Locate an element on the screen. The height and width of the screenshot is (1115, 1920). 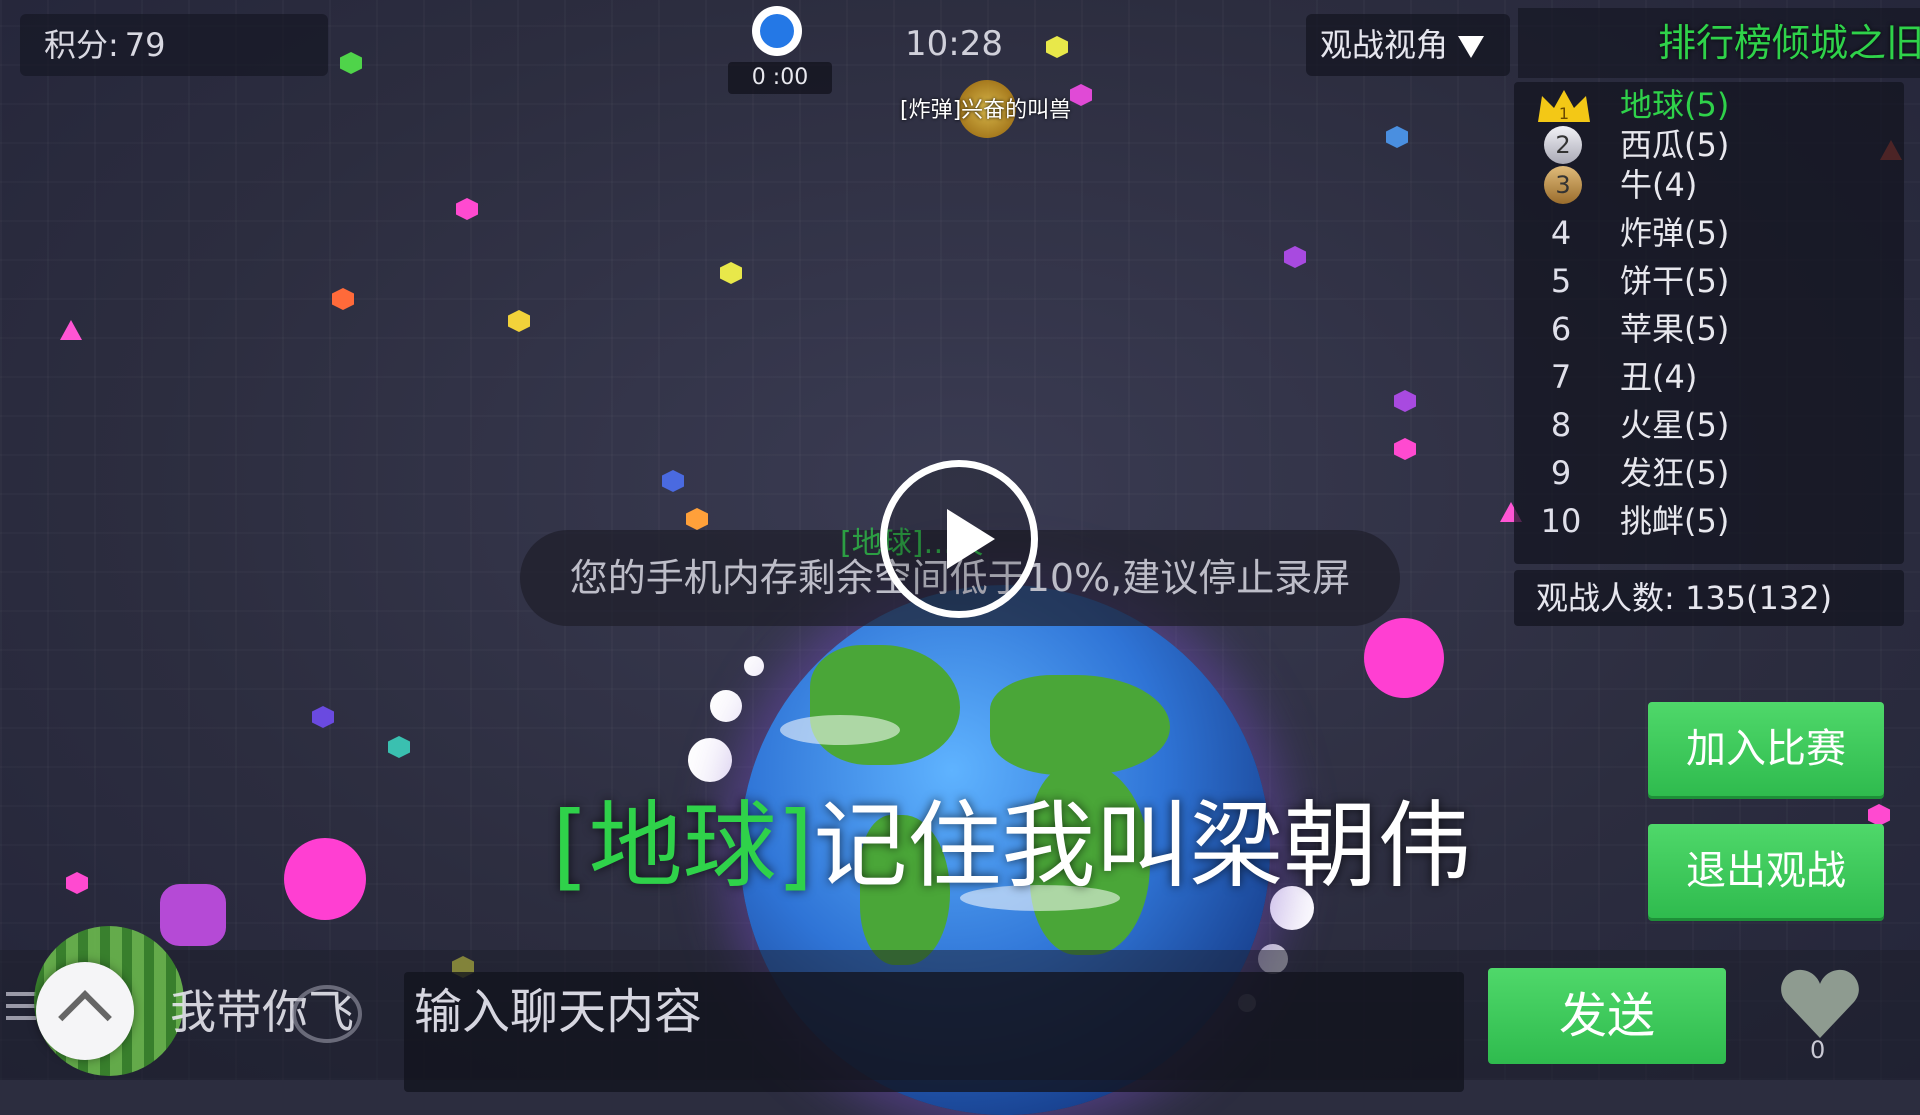
chat-message-text: 记住我叫梁朝伟 is located at coordinates (1142, 846).